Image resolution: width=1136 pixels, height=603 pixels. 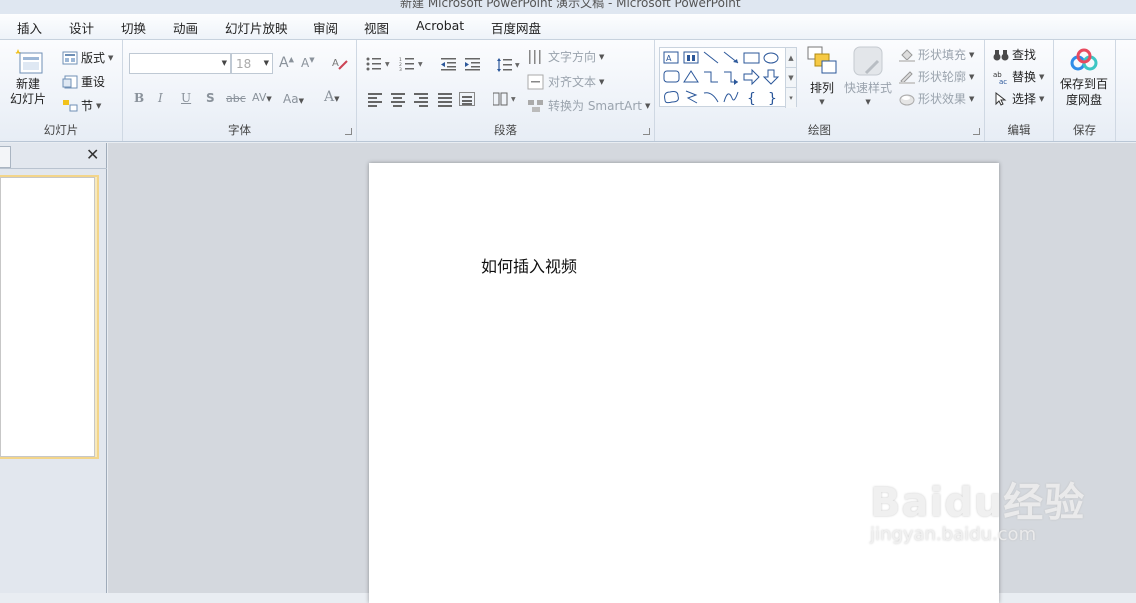 I want to click on justify-icon, so click(x=445, y=99).